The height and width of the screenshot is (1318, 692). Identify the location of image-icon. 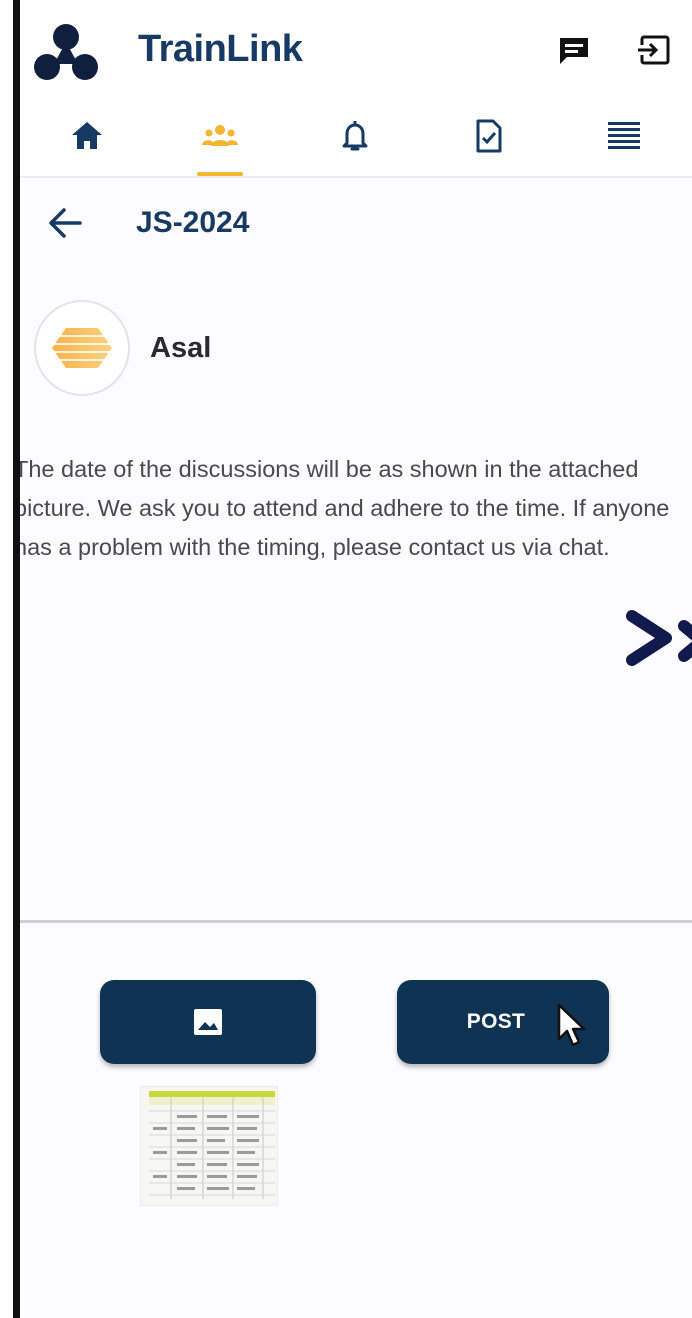
(208, 1022).